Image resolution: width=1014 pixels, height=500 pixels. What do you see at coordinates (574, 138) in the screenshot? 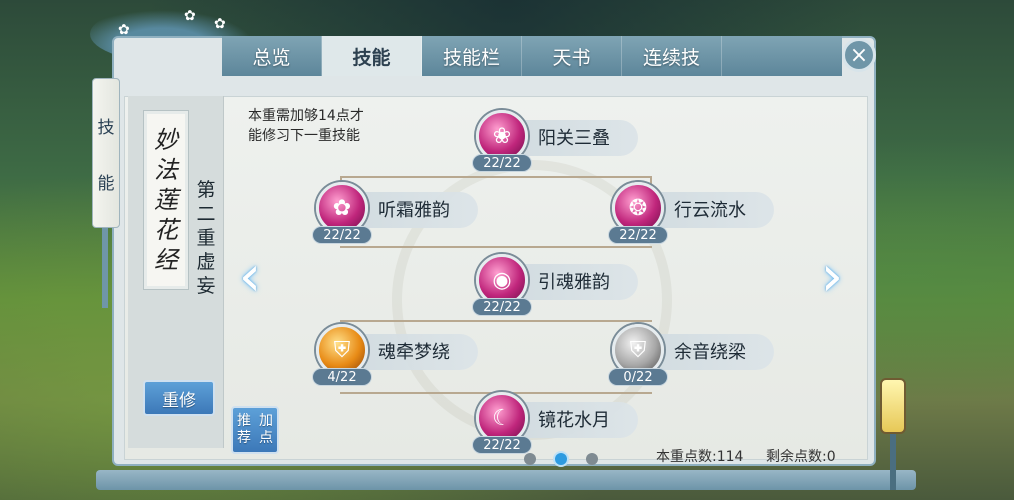
I see `skill-name: 阳关三叠` at bounding box center [574, 138].